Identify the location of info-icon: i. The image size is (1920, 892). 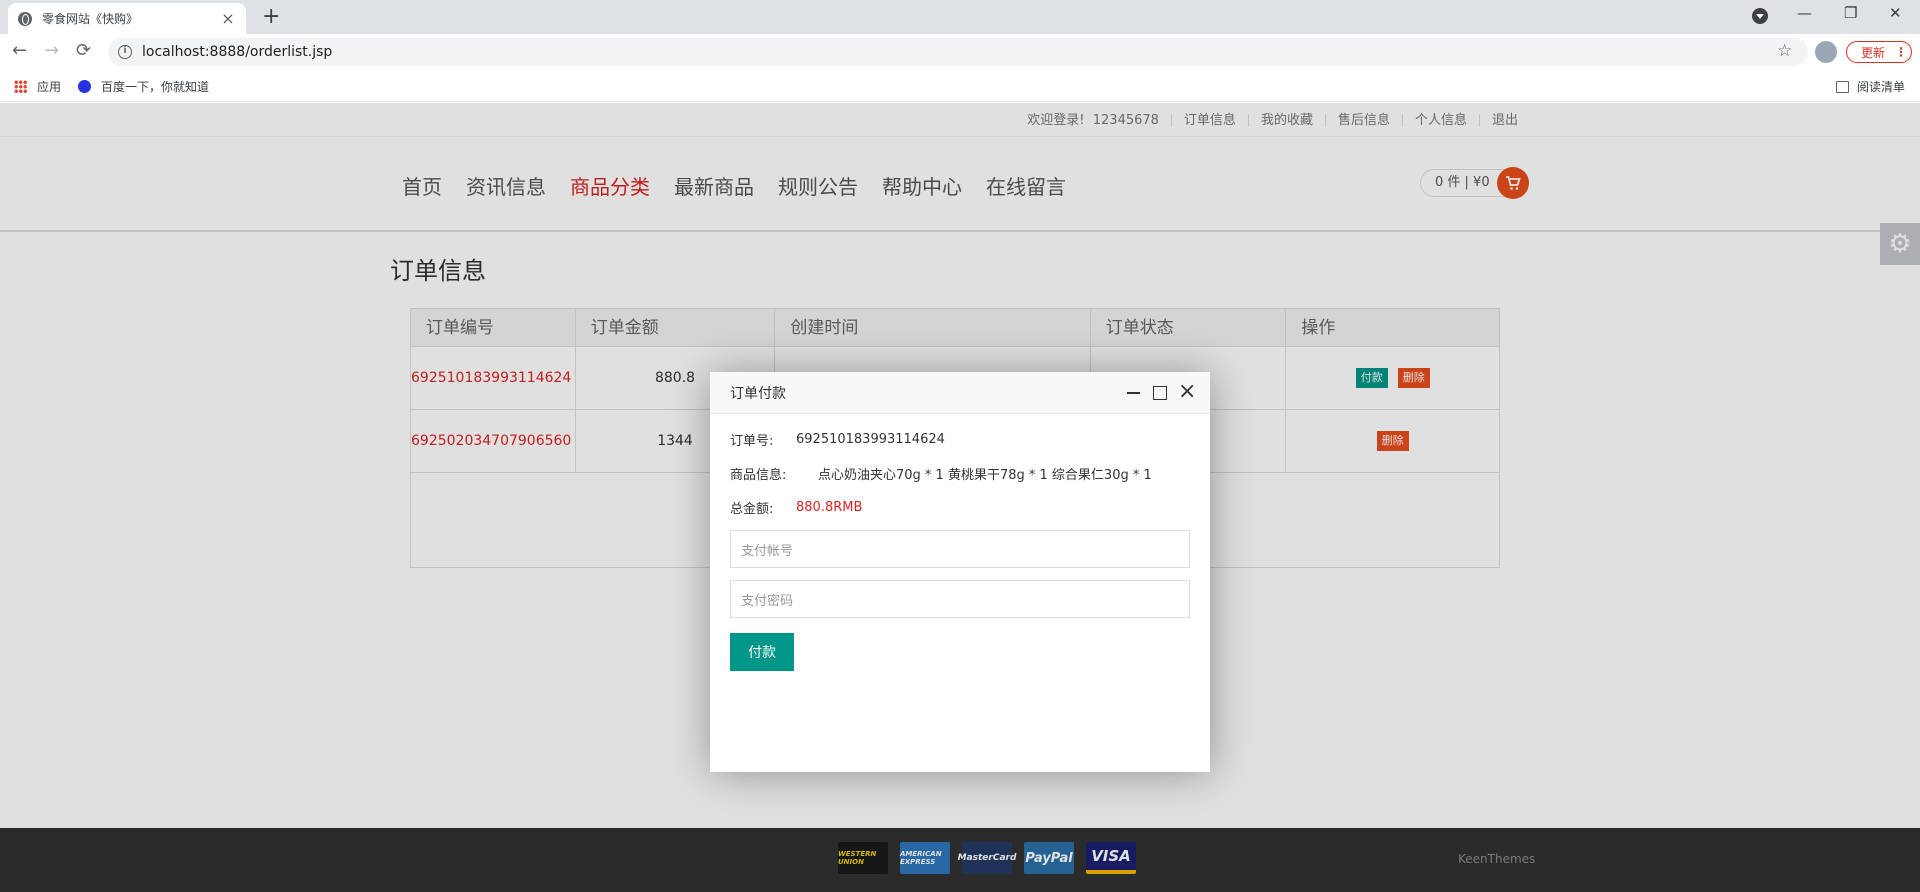
(125, 52).